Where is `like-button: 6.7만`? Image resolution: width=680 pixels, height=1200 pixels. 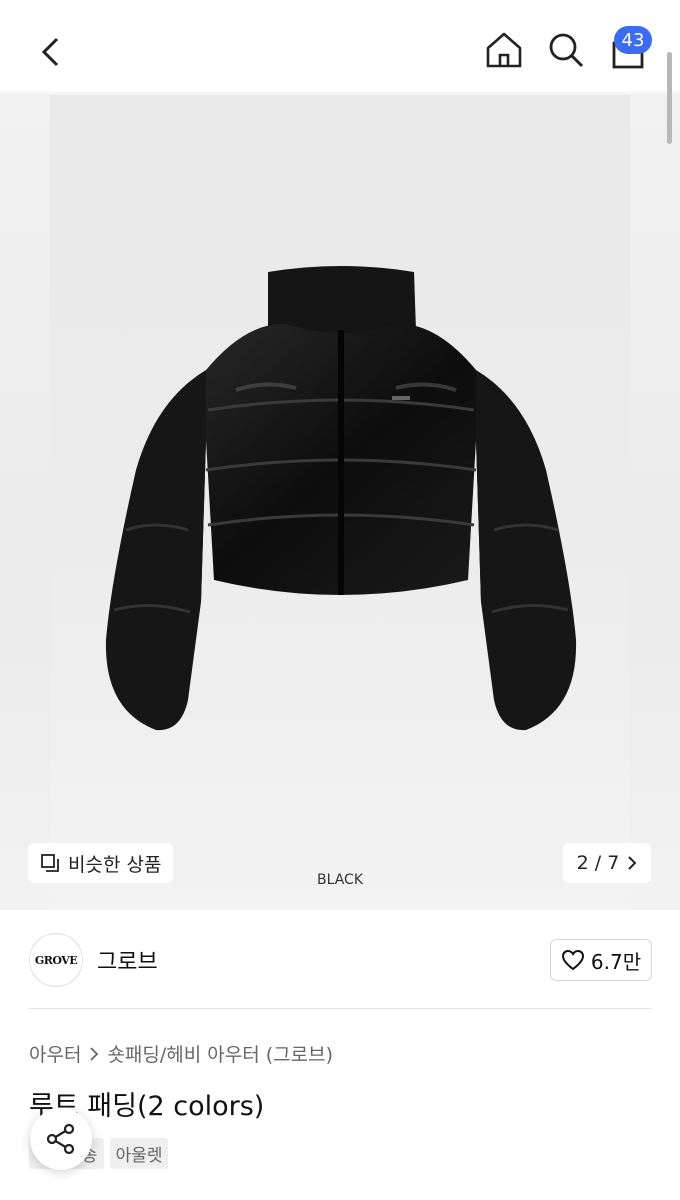
like-button: 6.7만 is located at coordinates (601, 960).